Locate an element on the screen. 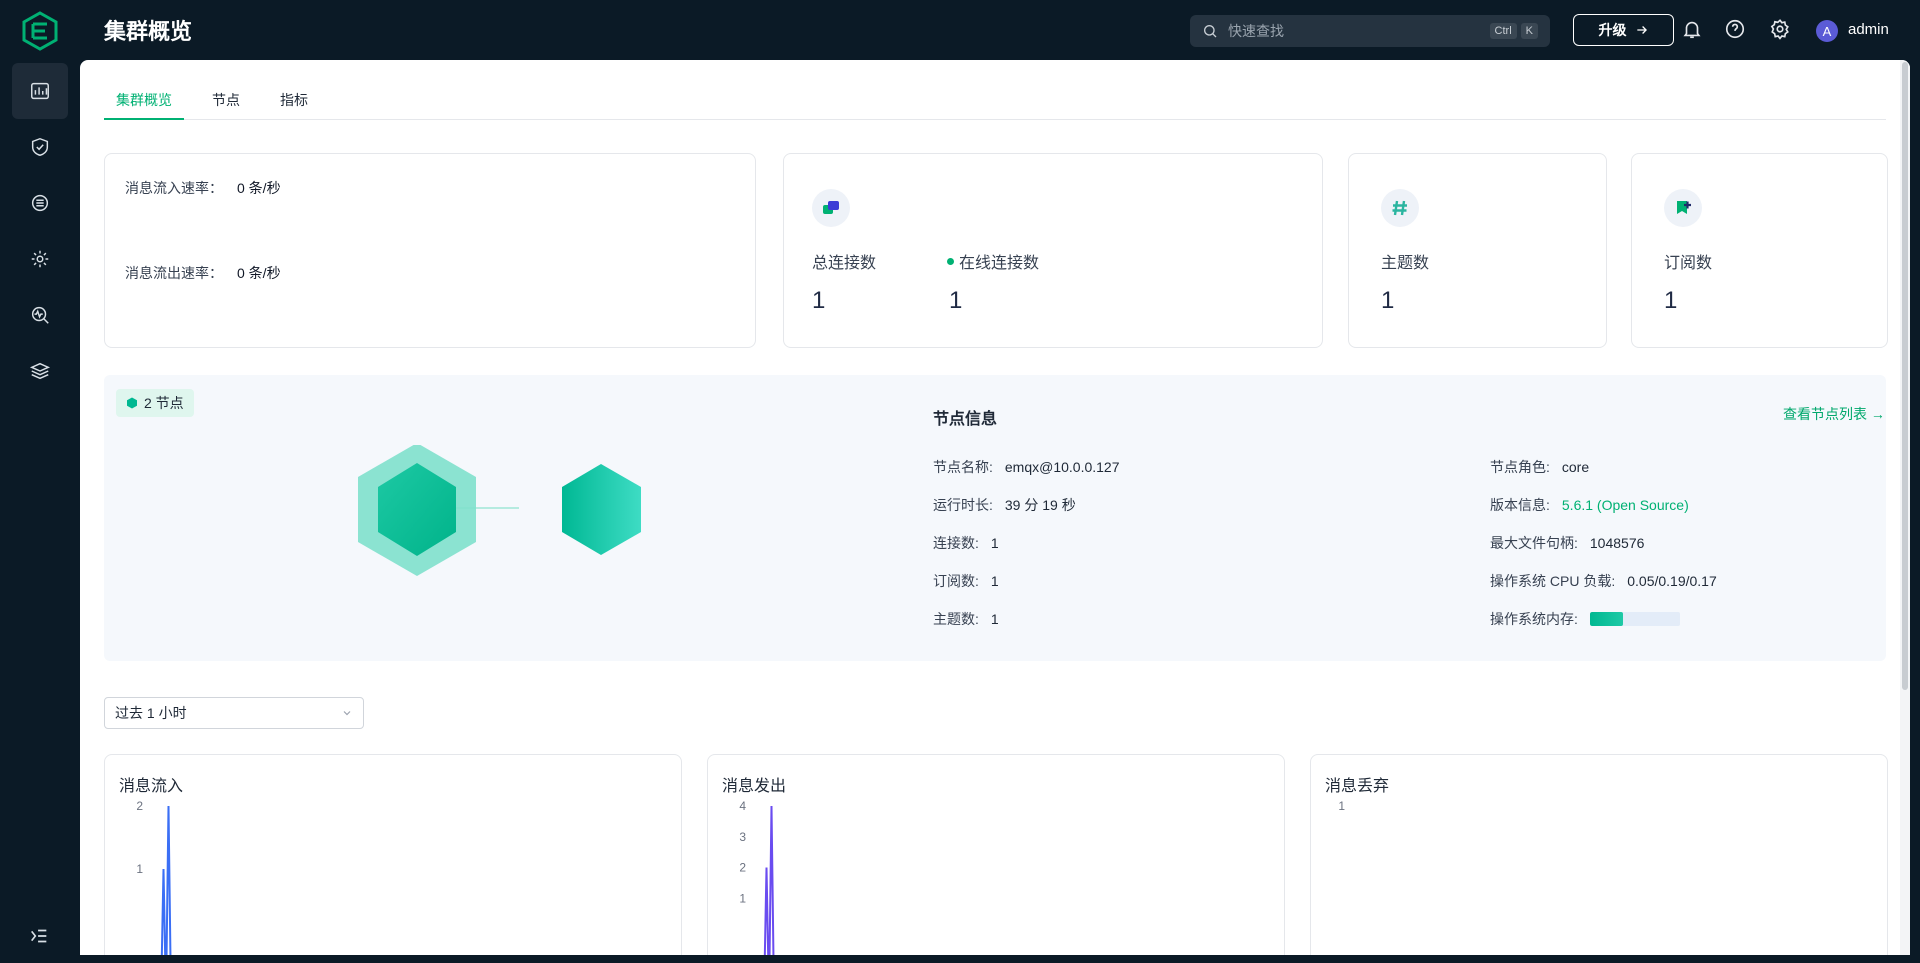 Image resolution: width=1920 pixels, height=963 pixels. uptime-value: 39 分 19 秒 is located at coordinates (1040, 505).